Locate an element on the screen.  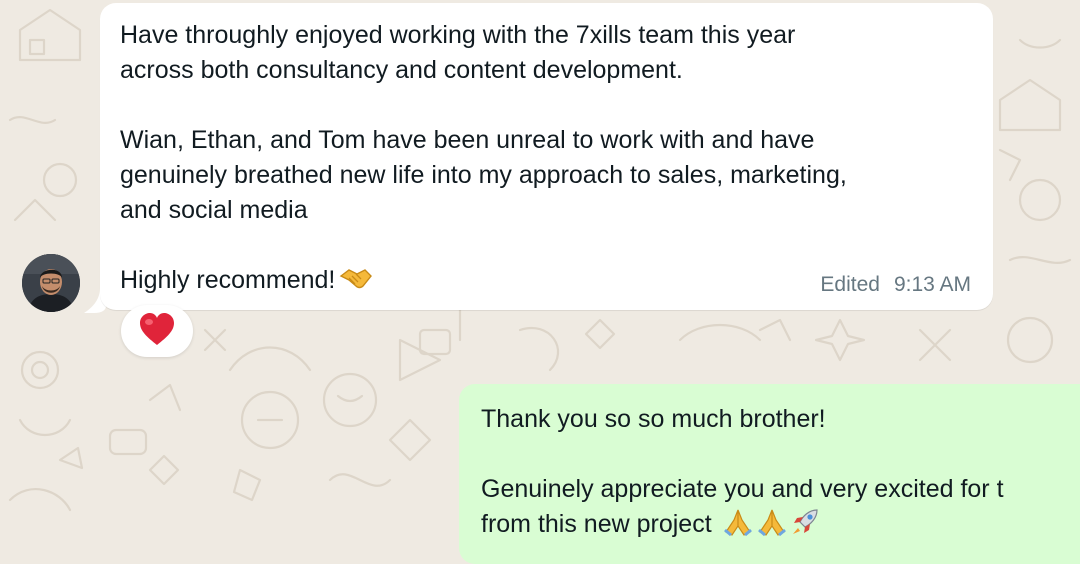
avatar-photo-icon is located at coordinates (51, 283).